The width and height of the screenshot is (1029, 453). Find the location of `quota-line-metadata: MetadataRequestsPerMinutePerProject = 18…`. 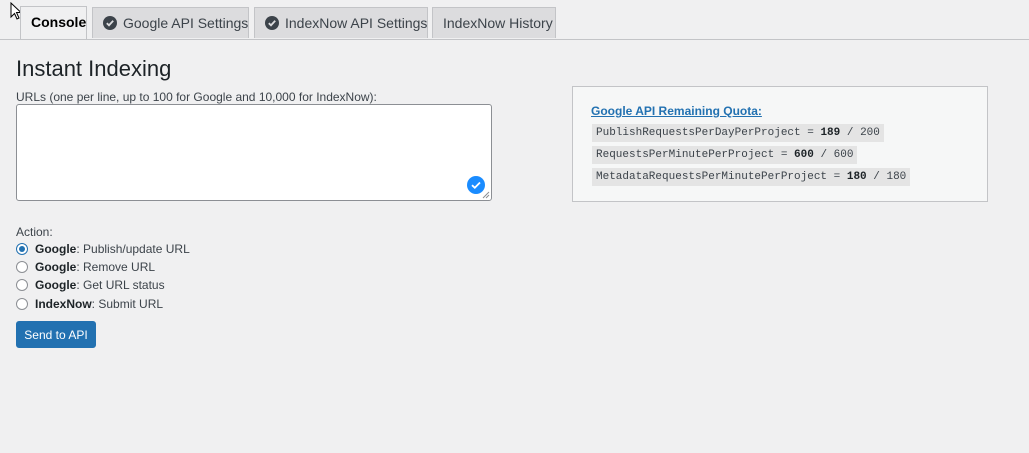

quota-line-metadata: MetadataRequestsPerMinutePerProject = 18… is located at coordinates (751, 177).